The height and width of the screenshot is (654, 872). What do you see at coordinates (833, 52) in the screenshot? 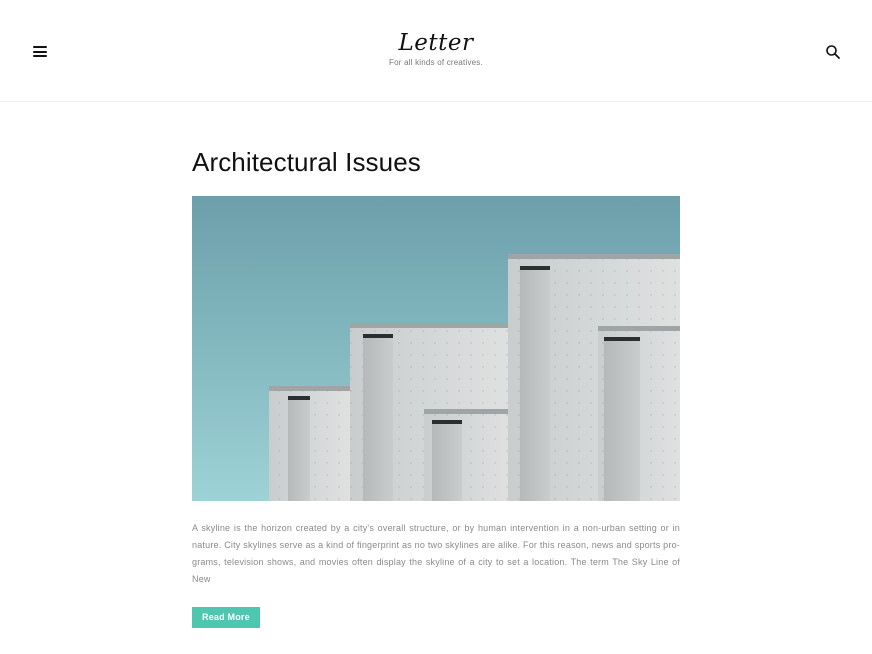
I see `search-icon` at bounding box center [833, 52].